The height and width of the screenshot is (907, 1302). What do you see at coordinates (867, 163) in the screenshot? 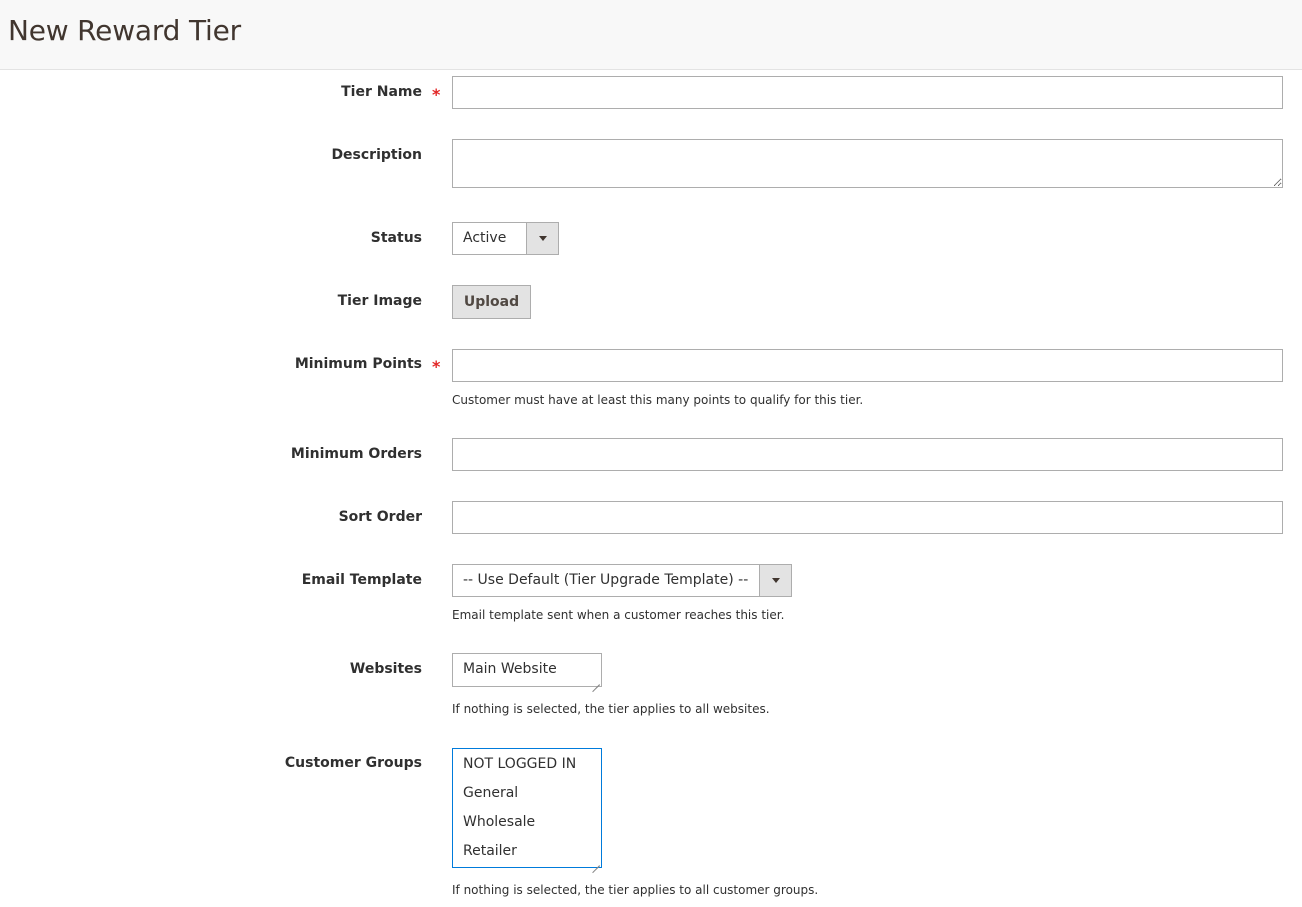
I see `description-textarea` at bounding box center [867, 163].